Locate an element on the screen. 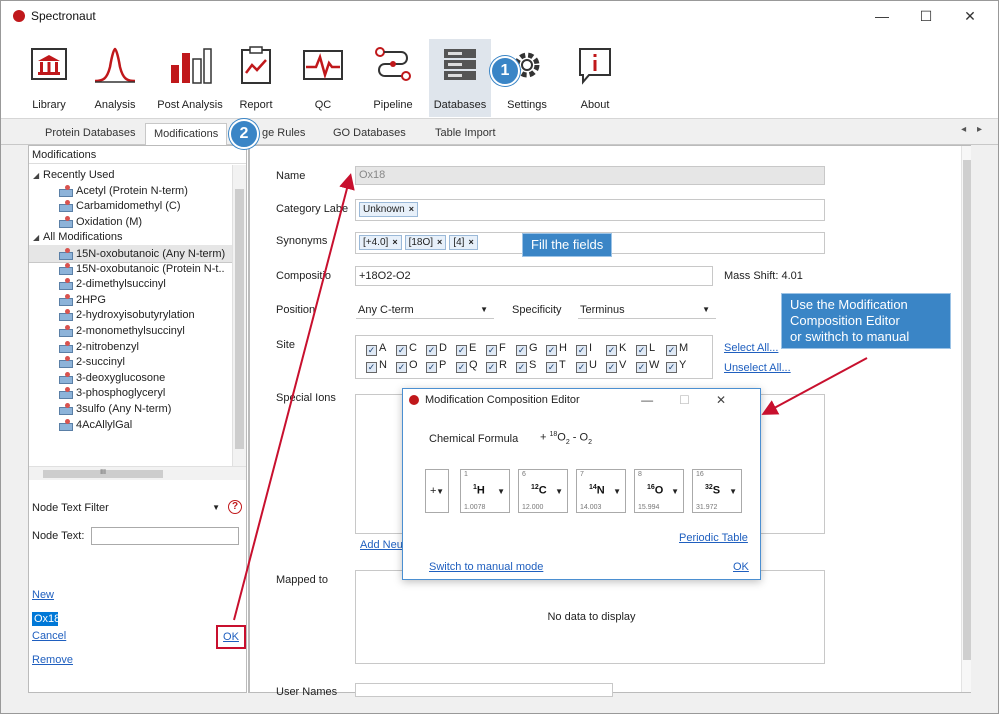  cancel-link: Cancel is located at coordinates (49, 636).